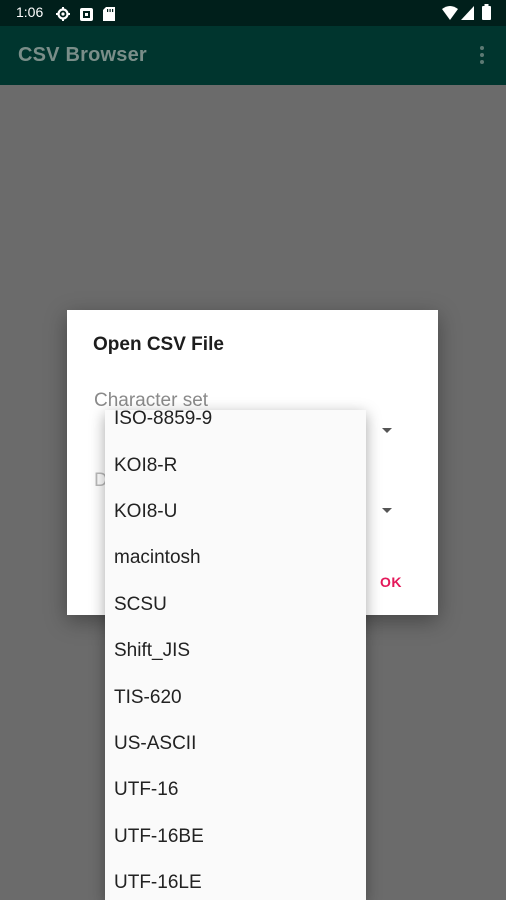  What do you see at coordinates (235, 558) in the screenshot?
I see `charset-option-macintosh: macintosh` at bounding box center [235, 558].